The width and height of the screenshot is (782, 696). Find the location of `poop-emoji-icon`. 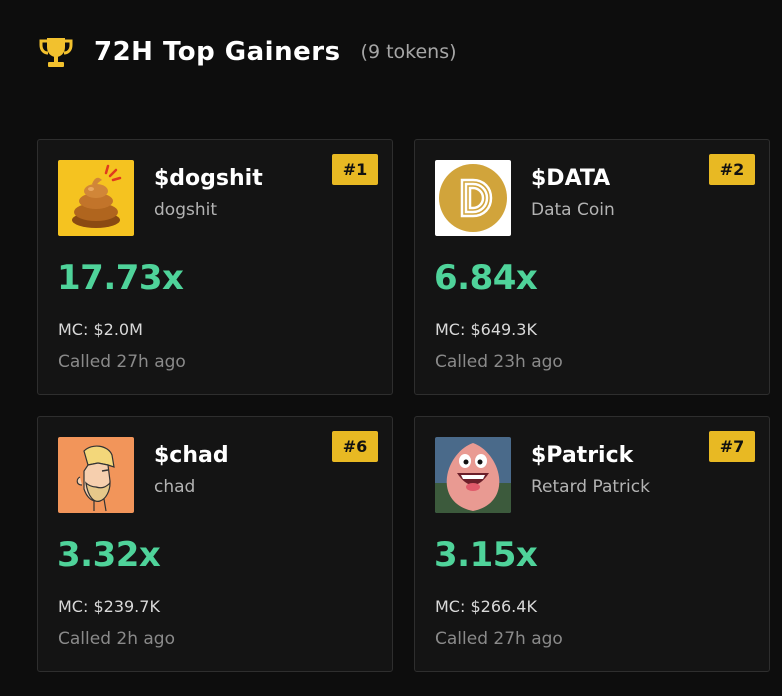

poop-emoji-icon is located at coordinates (96, 198).